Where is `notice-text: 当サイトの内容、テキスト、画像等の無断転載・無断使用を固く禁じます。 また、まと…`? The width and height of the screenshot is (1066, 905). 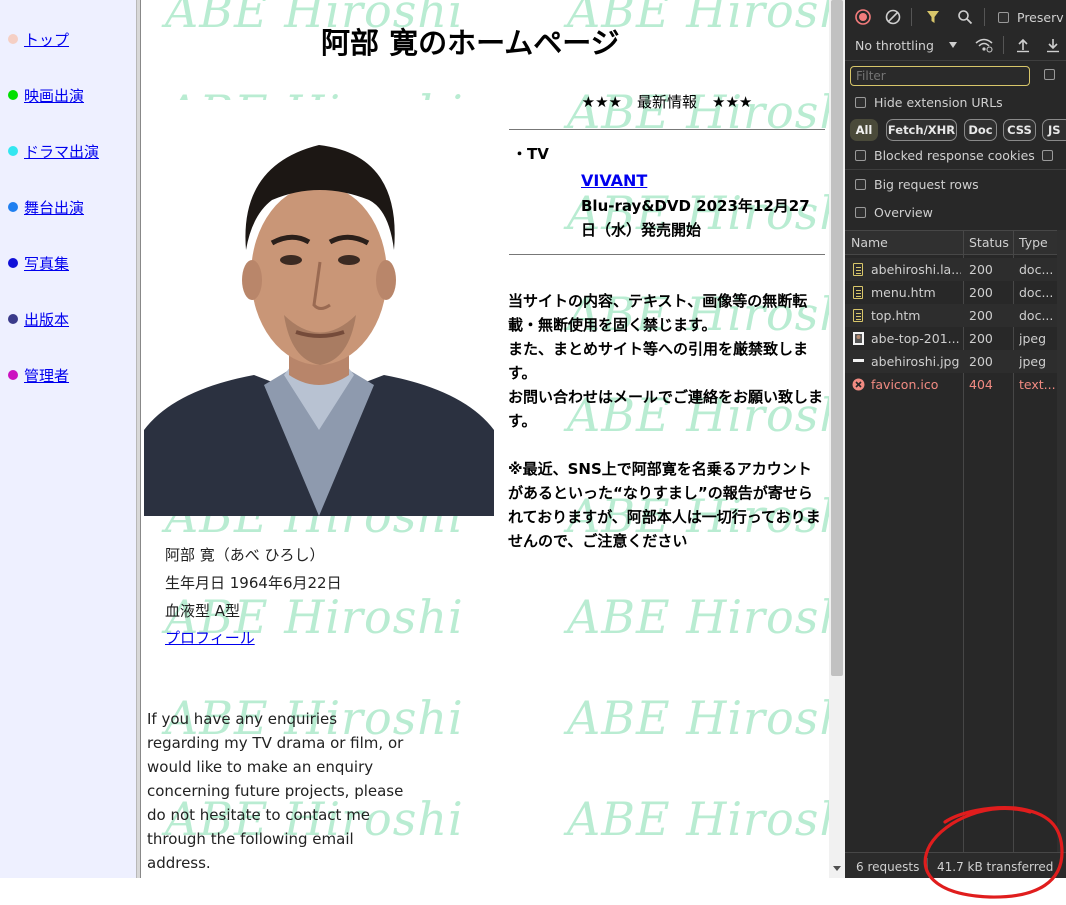 notice-text: 当サイトの内容、テキスト、画像等の無断転載・無断使用を固く禁じます。 また、まと… is located at coordinates (667, 421).